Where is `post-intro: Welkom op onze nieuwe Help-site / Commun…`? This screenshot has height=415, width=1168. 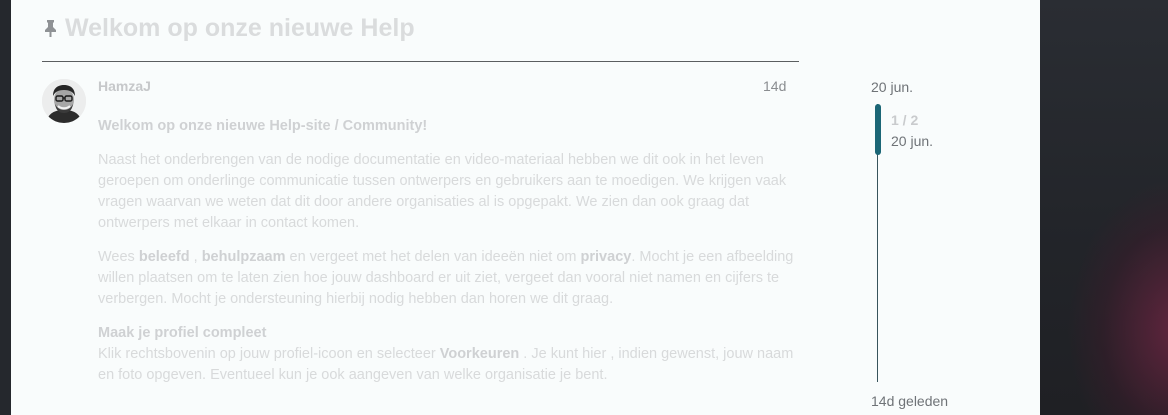 post-intro: Welkom op onze nieuwe Help-site / Commun… is located at coordinates (263, 126).